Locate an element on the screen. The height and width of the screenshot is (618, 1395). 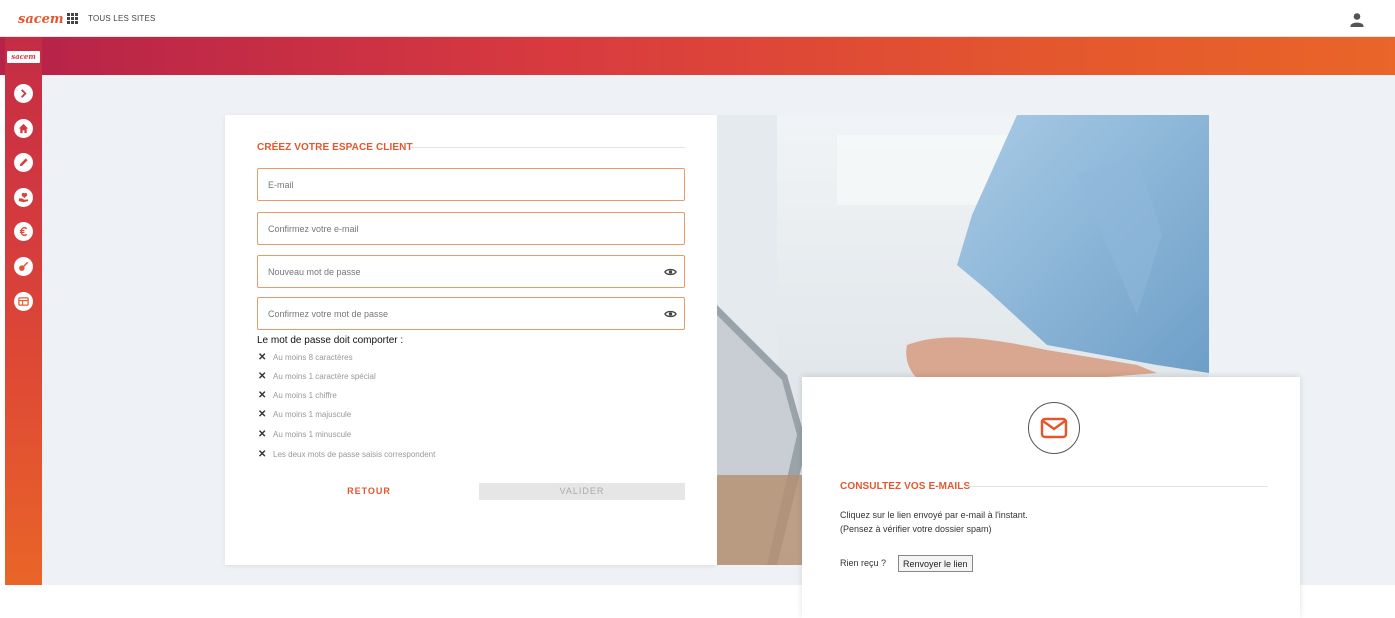
sidebar-item-home is located at coordinates (23, 128).